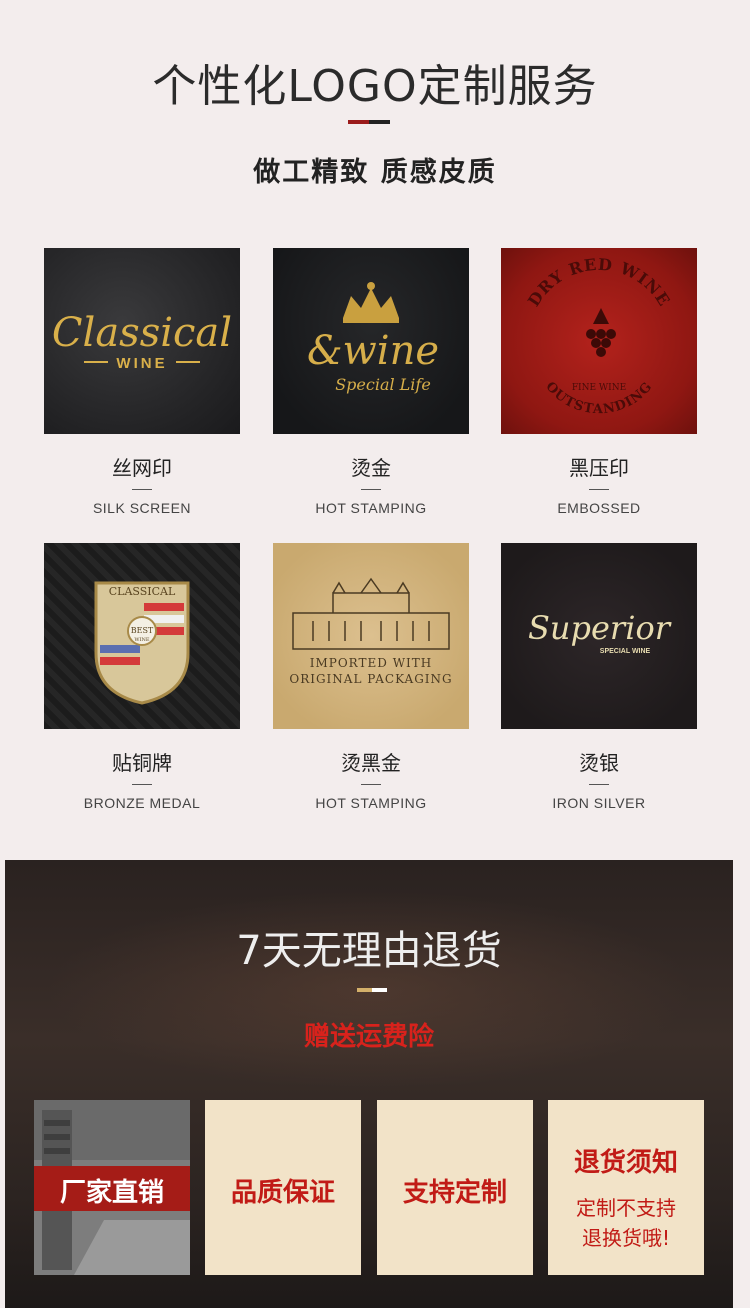  What do you see at coordinates (369, 122) in the screenshot?
I see `title-divider` at bounding box center [369, 122].